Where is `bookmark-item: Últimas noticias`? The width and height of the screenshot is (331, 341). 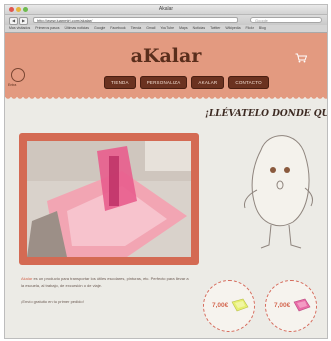 bookmark-item: Últimas noticias is located at coordinates (77, 28).